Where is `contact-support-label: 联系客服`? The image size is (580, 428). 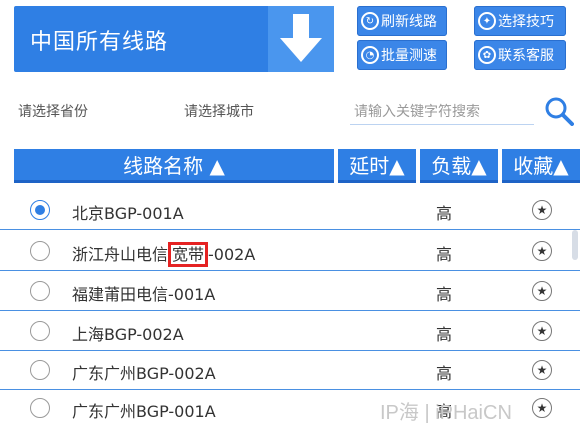
contact-support-label: 联系客服 is located at coordinates (526, 56).